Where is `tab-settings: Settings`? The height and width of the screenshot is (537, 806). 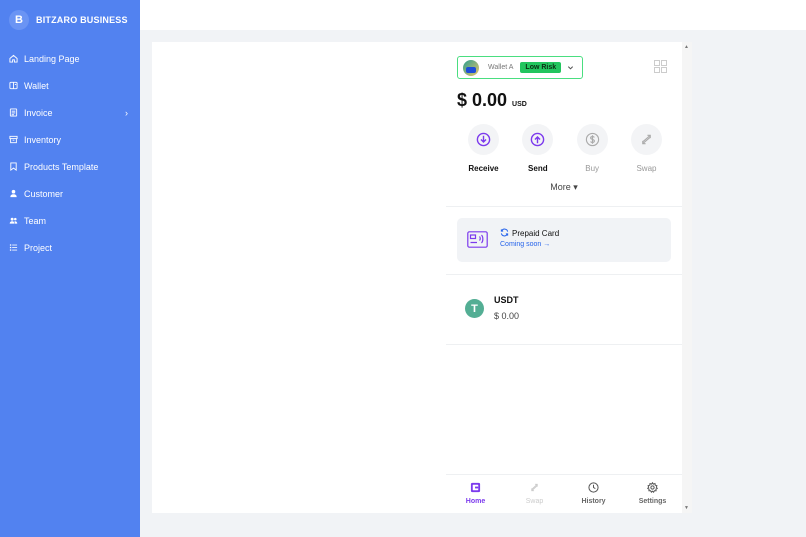
tab-settings: Settings is located at coordinates (653, 494).